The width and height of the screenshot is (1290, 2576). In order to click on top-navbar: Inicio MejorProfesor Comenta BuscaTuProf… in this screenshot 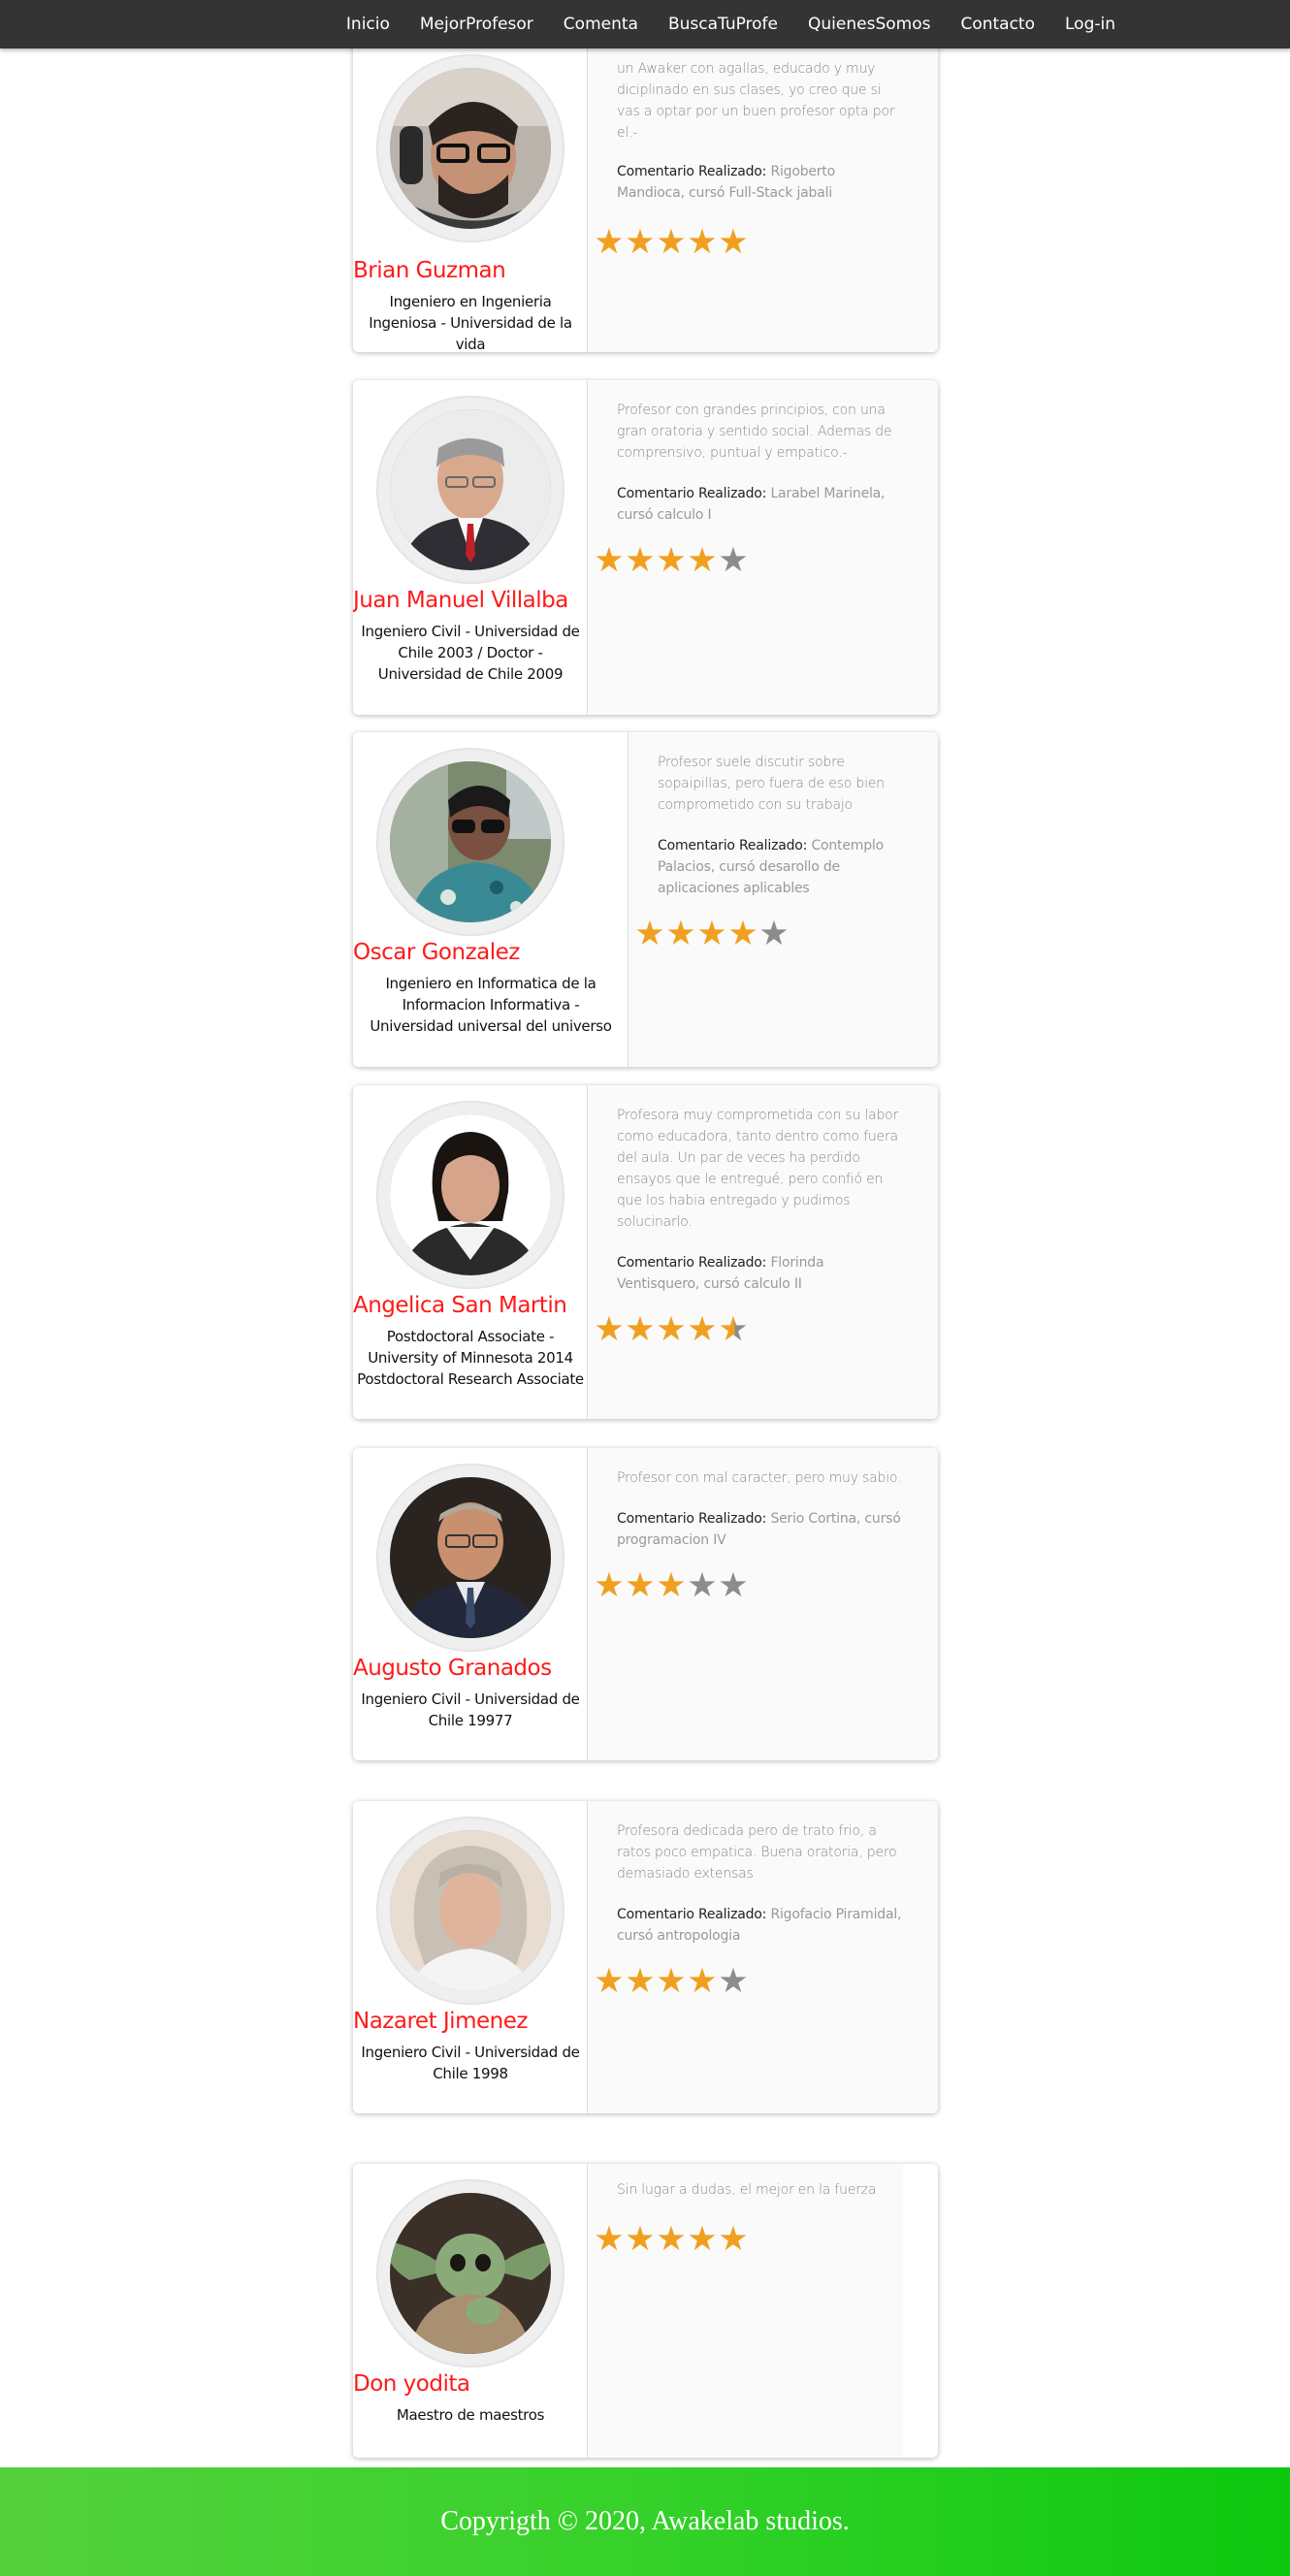, I will do `click(645, 24)`.